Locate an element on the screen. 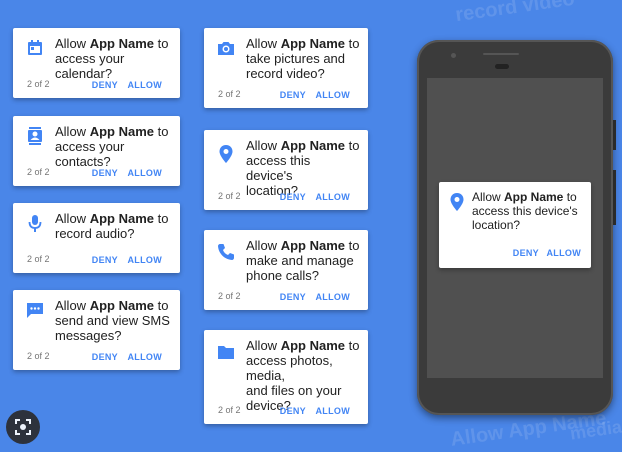 This screenshot has height=452, width=622. camera-icon is located at coordinates (226, 48).